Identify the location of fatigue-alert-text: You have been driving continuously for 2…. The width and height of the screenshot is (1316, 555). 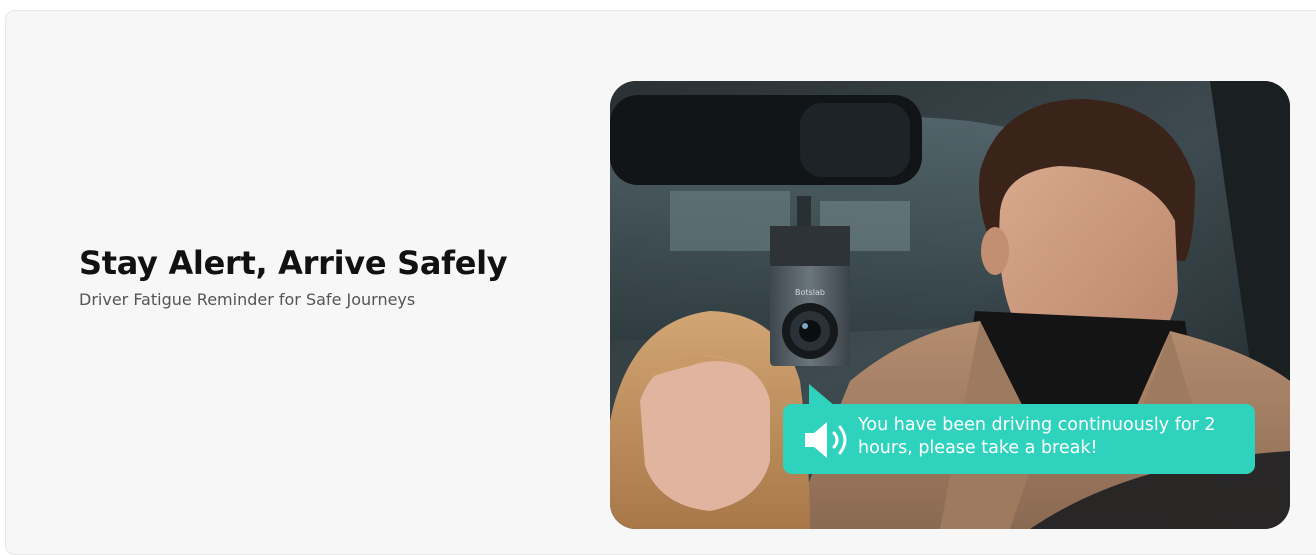
(1037, 436).